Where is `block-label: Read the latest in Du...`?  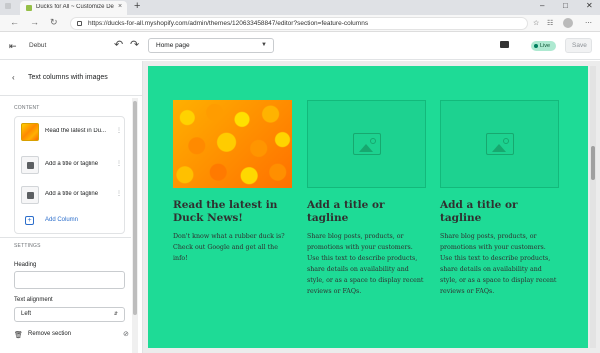
block-label: Read the latest in Du... is located at coordinates (76, 131).